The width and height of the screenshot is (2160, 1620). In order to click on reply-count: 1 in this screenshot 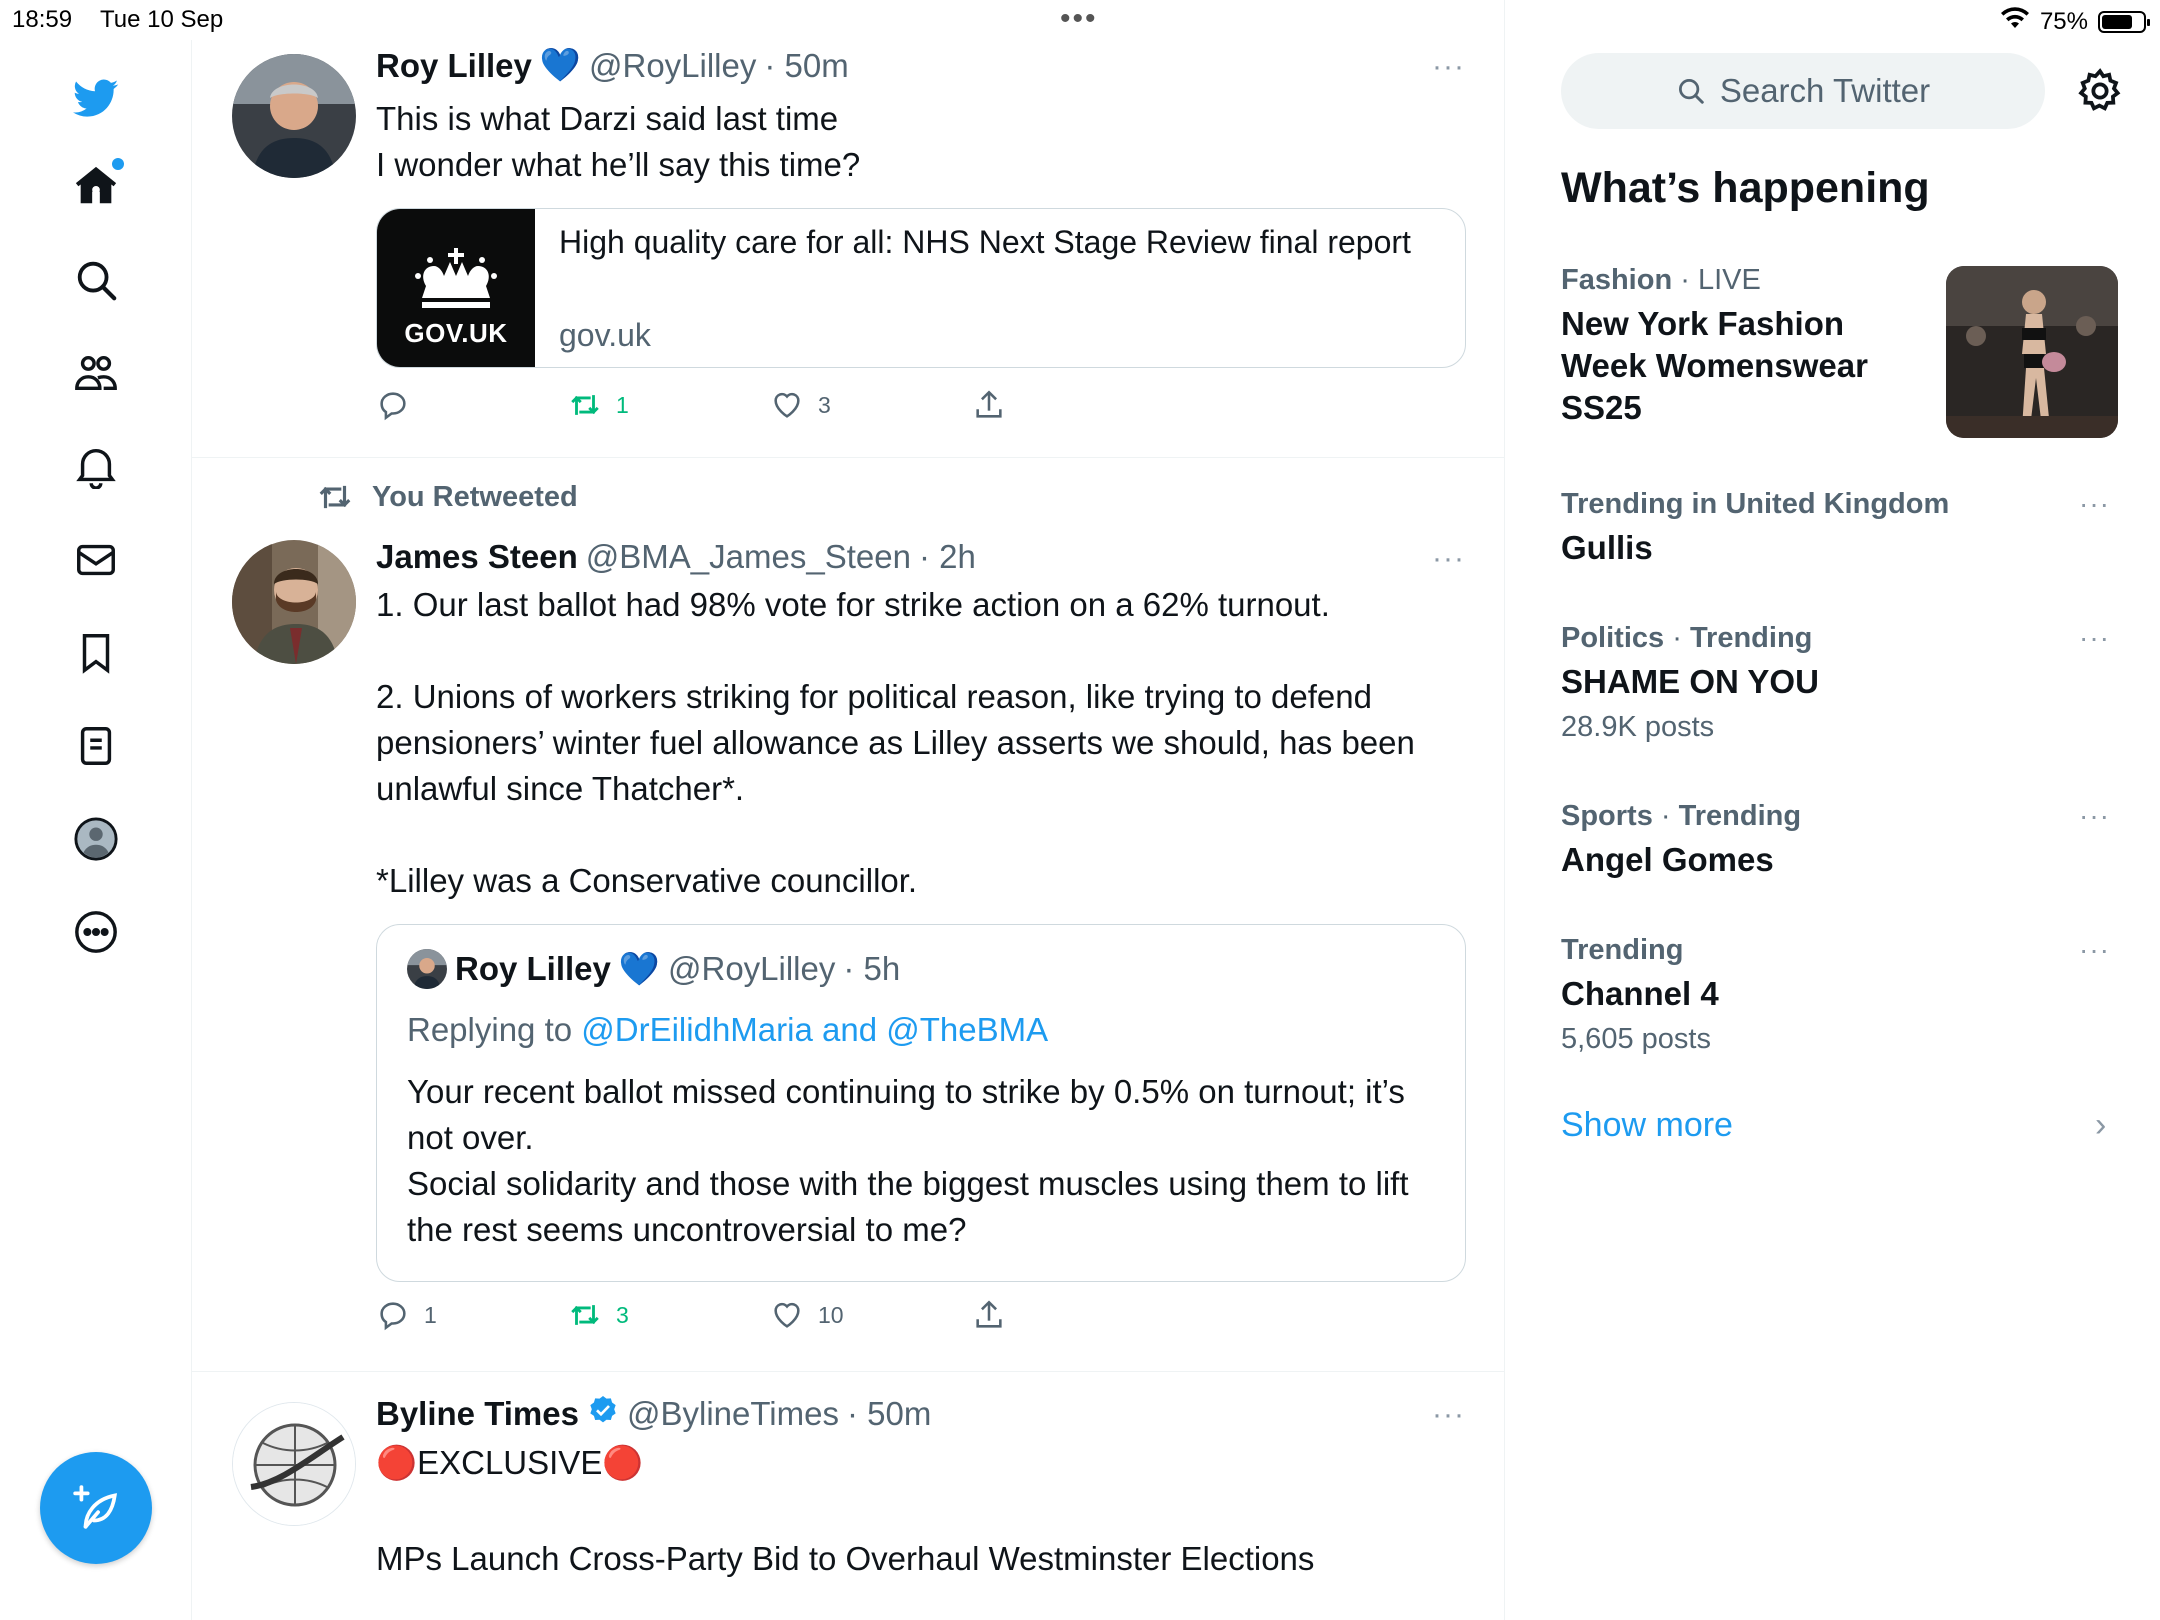, I will do `click(430, 1314)`.